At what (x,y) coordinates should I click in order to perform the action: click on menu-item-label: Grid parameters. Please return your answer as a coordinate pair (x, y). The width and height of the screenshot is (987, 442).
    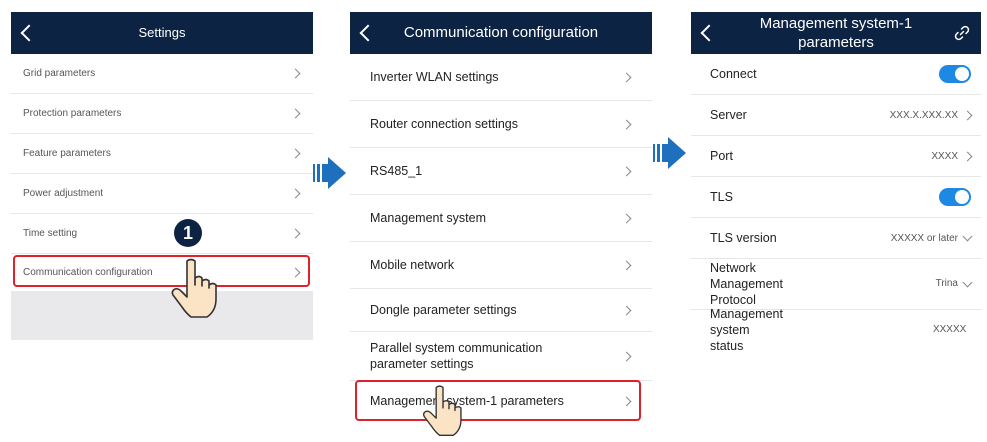
    Looking at the image, I should click on (59, 73).